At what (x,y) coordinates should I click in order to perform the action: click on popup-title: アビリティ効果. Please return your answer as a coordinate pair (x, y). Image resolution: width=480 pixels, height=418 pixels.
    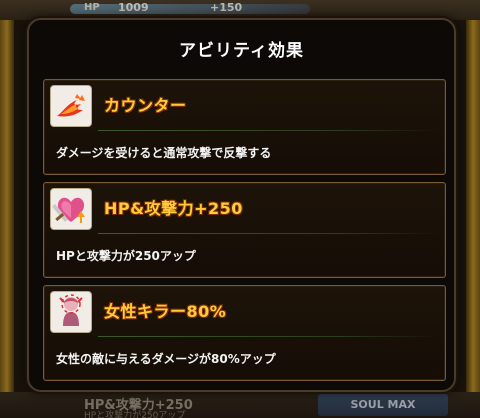
    Looking at the image, I should click on (241, 51).